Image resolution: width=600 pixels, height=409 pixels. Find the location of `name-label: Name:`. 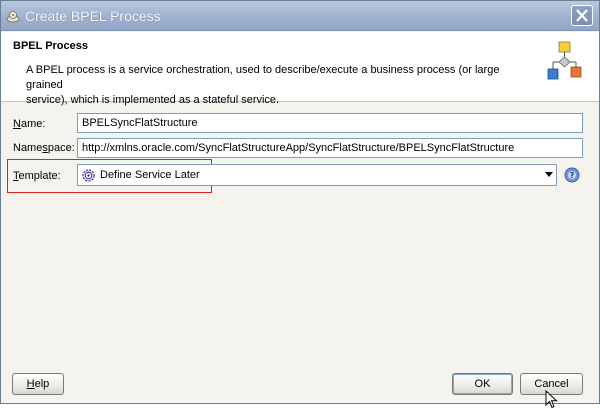

name-label: Name: is located at coordinates (29, 124).